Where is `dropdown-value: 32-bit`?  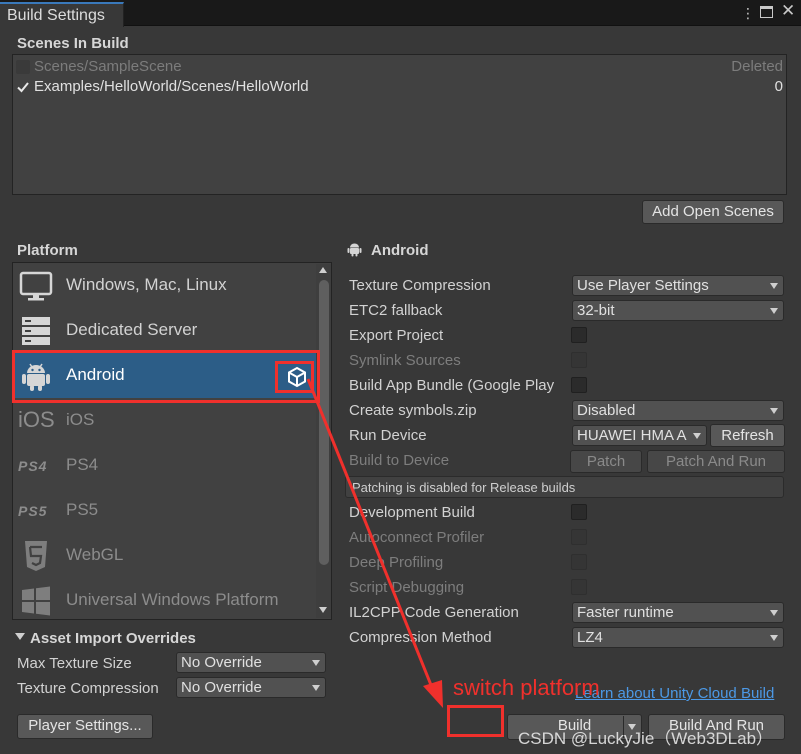
dropdown-value: 32-bit is located at coordinates (596, 310).